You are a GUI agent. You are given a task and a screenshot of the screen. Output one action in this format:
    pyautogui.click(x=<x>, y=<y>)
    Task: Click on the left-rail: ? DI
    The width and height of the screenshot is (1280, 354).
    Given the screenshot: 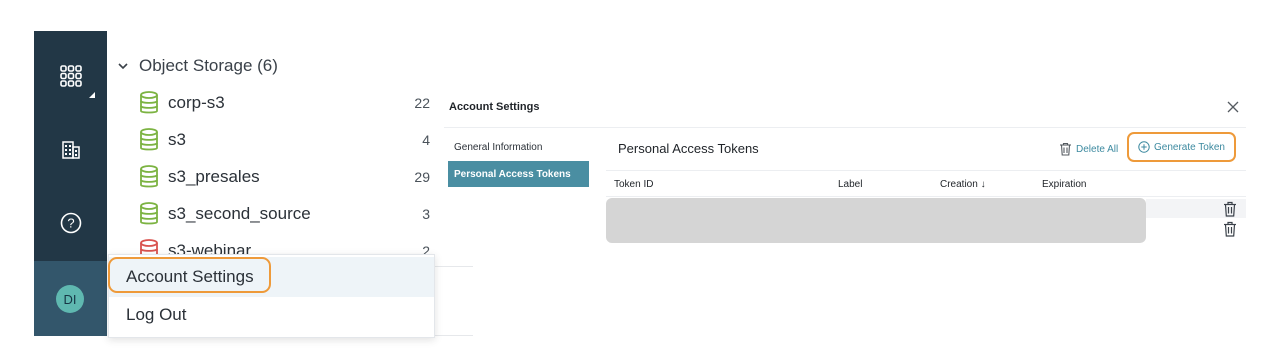 What is the action you would take?
    pyautogui.click(x=70, y=183)
    